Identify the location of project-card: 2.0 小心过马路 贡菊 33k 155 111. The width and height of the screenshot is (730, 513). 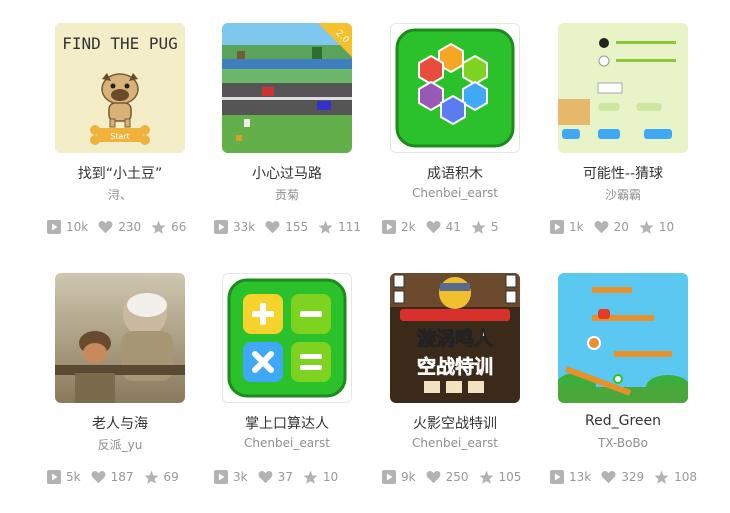
(302, 143).